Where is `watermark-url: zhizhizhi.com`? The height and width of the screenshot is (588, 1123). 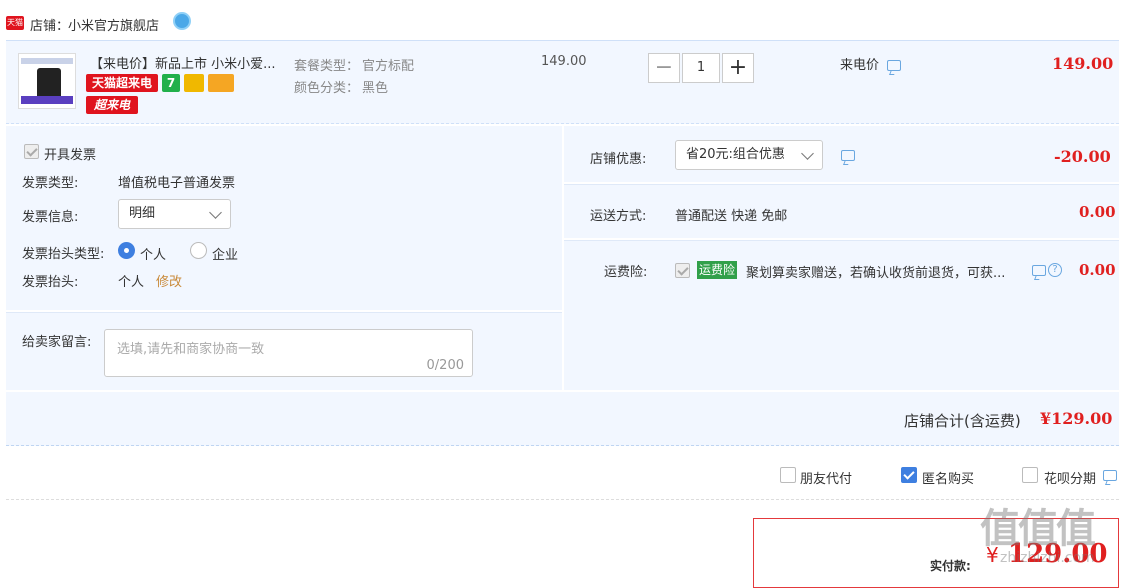 watermark-url: zhizhizhi.com is located at coordinates (1047, 558).